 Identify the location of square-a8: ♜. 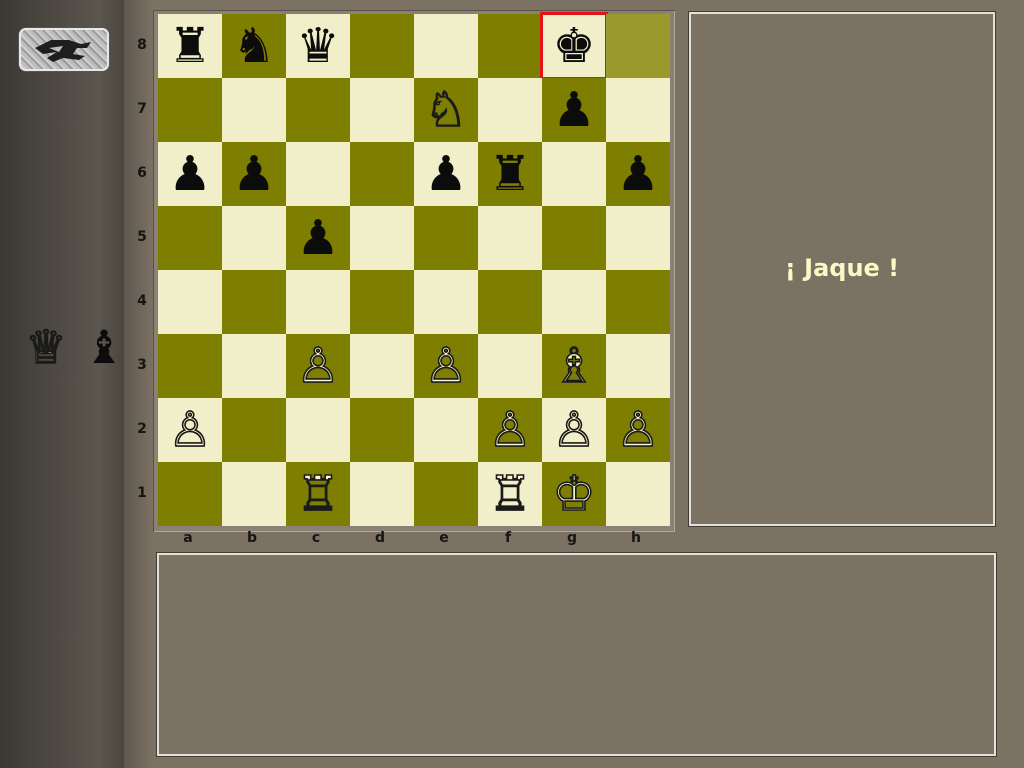
(190, 46).